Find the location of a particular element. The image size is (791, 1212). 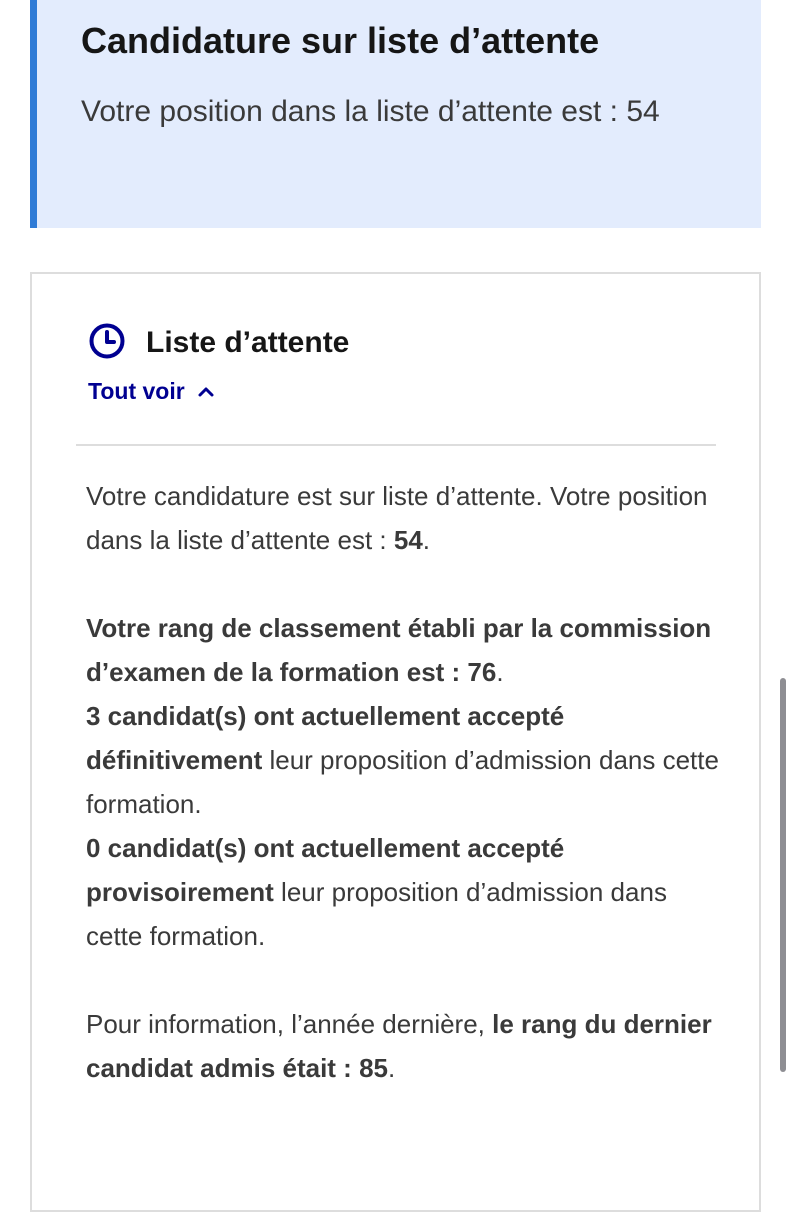

see-all-toggle: Tout voir is located at coordinates (151, 391).